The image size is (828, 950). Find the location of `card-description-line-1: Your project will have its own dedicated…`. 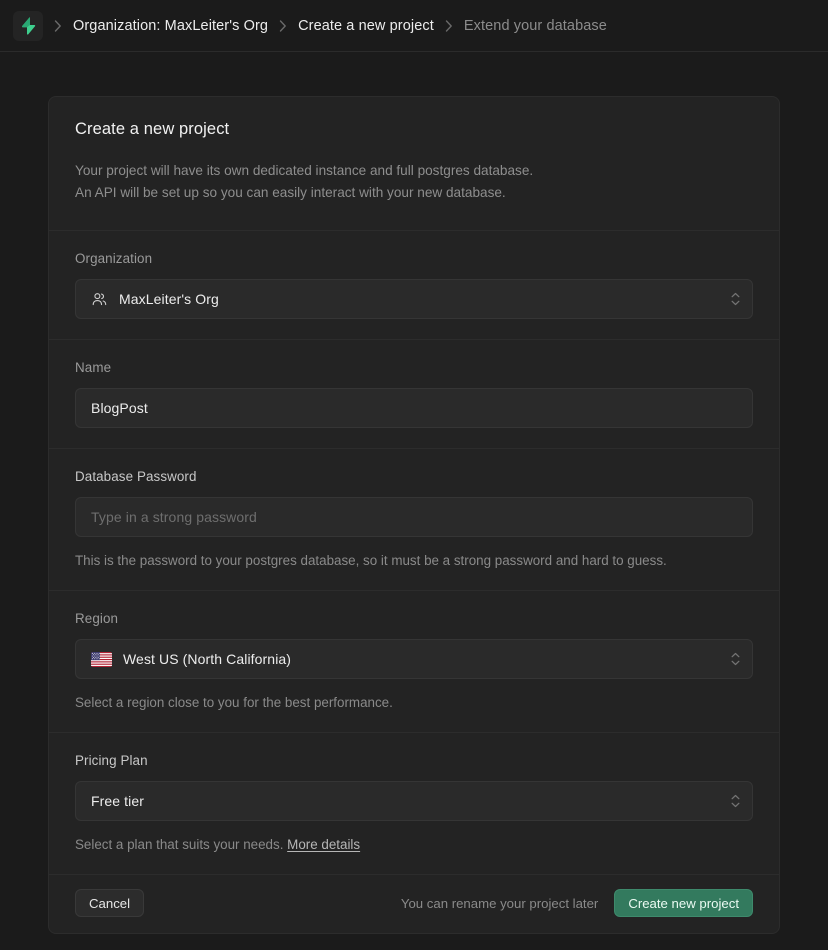

card-description-line-1: Your project will have its own dedicated… is located at coordinates (304, 170).